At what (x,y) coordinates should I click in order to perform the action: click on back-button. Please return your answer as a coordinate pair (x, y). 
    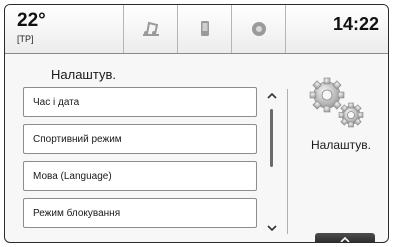
    Looking at the image, I should click on (345, 237).